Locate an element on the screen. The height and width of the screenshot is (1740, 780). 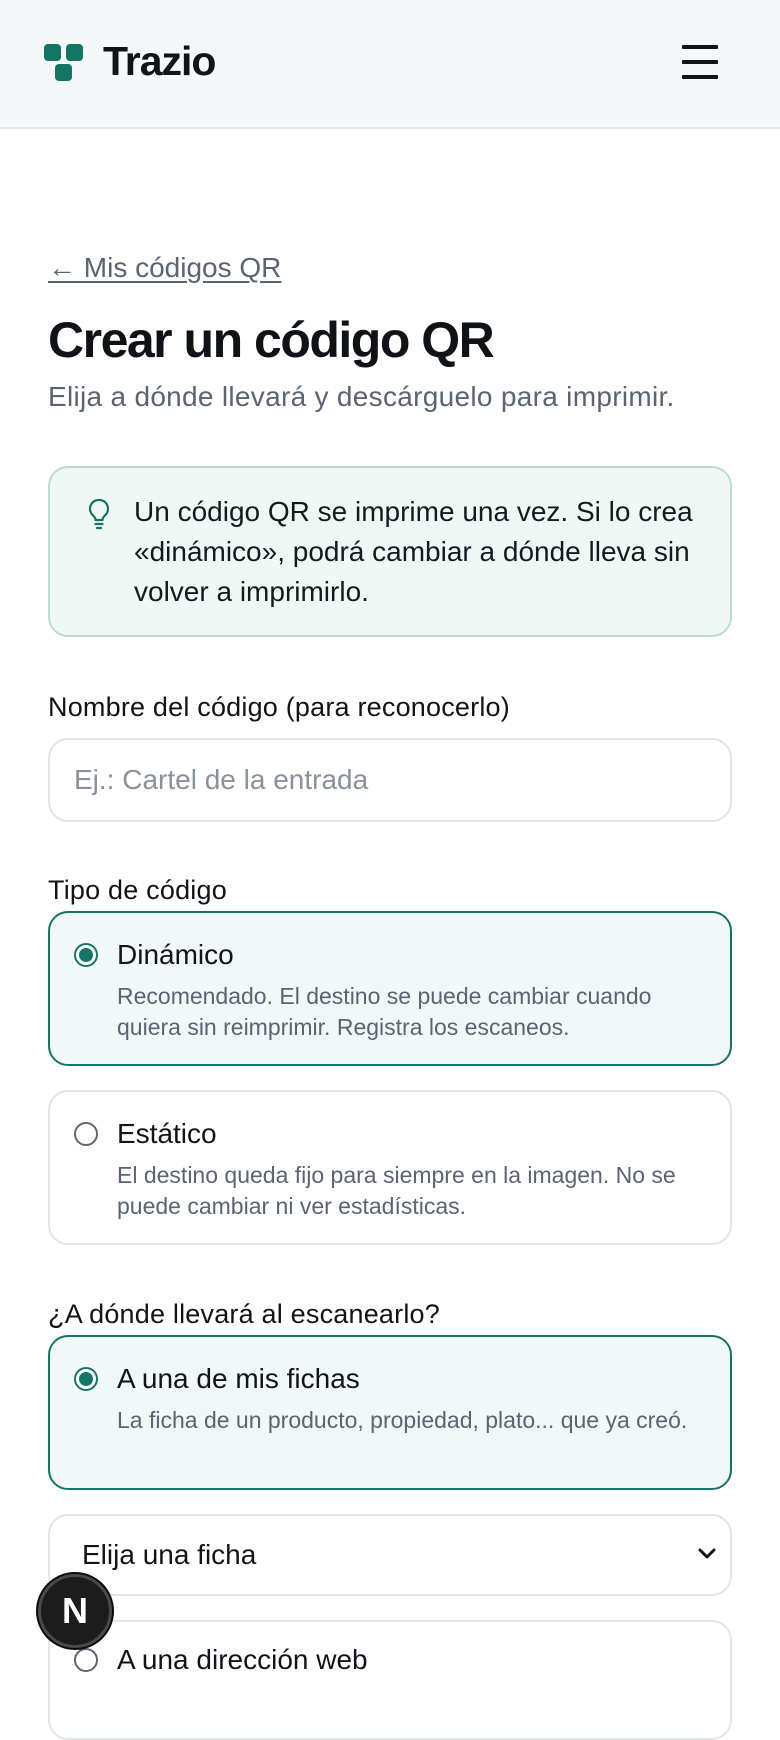
back-link: ← Mis códigos QR is located at coordinates (164, 268).